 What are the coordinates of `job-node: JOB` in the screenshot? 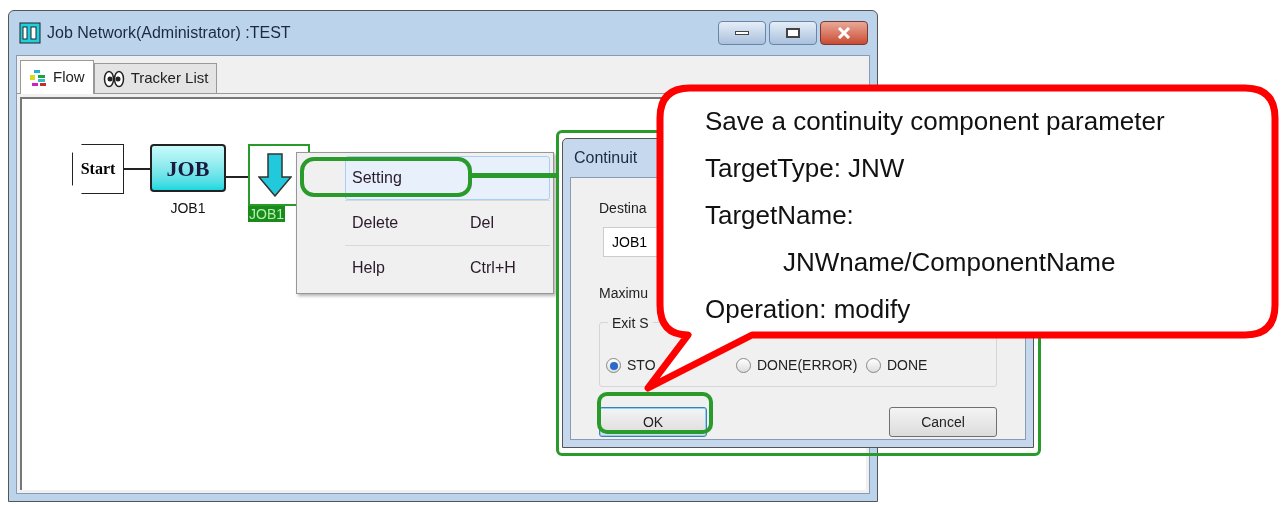 It's located at (188, 168).